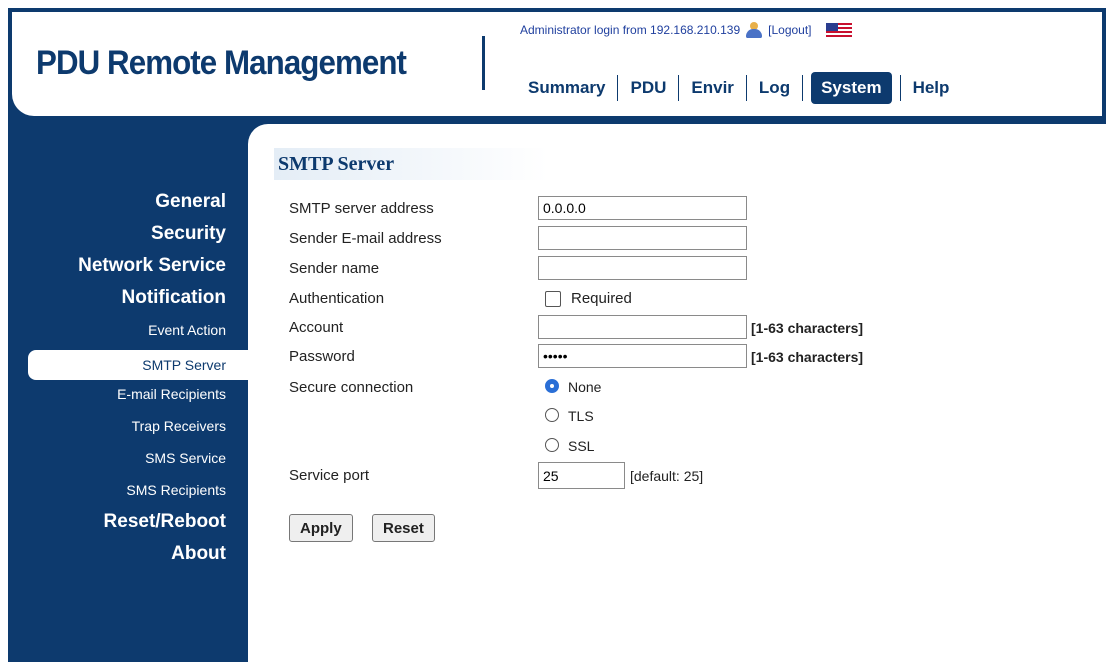 This screenshot has width=1115, height=665. What do you see at coordinates (130, 526) in the screenshot?
I see `sidebar-item-reset-reboot: Reset/Reboot` at bounding box center [130, 526].